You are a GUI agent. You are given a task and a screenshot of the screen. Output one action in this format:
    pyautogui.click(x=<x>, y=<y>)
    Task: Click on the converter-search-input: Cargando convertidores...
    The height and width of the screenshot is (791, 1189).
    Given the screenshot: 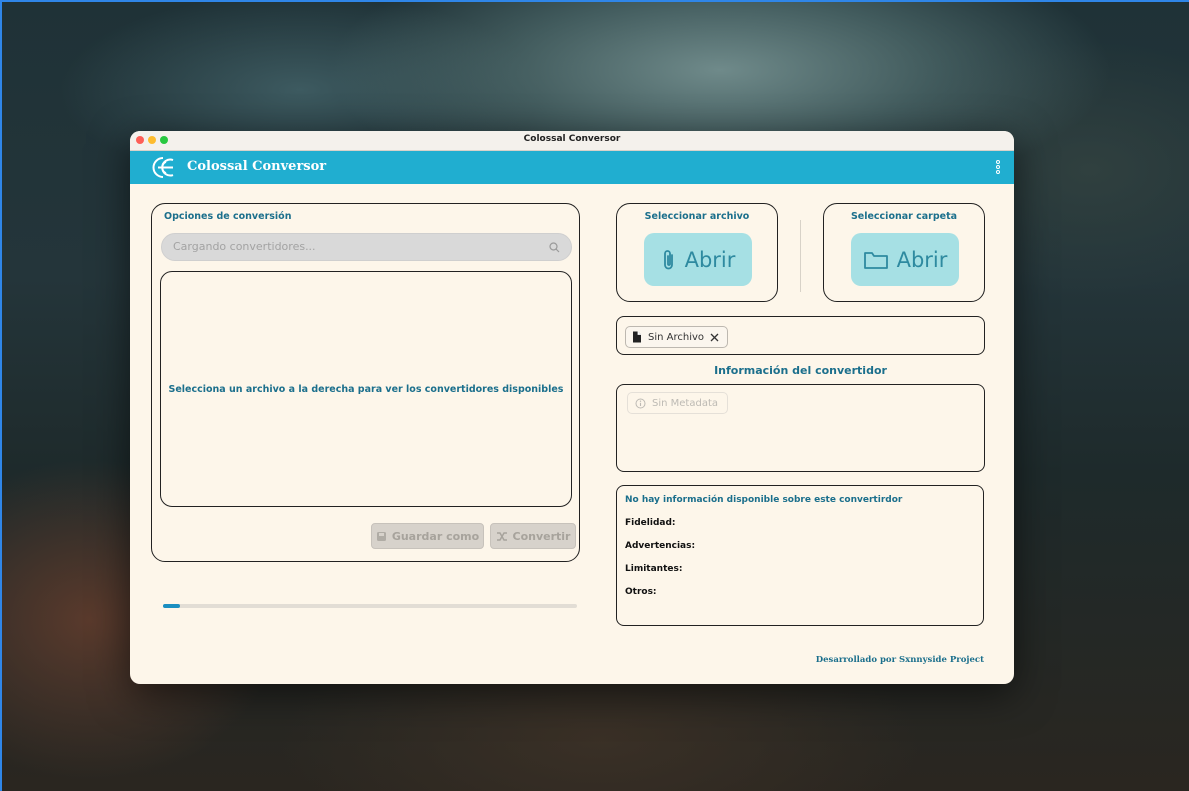 What is the action you would take?
    pyautogui.click(x=366, y=247)
    